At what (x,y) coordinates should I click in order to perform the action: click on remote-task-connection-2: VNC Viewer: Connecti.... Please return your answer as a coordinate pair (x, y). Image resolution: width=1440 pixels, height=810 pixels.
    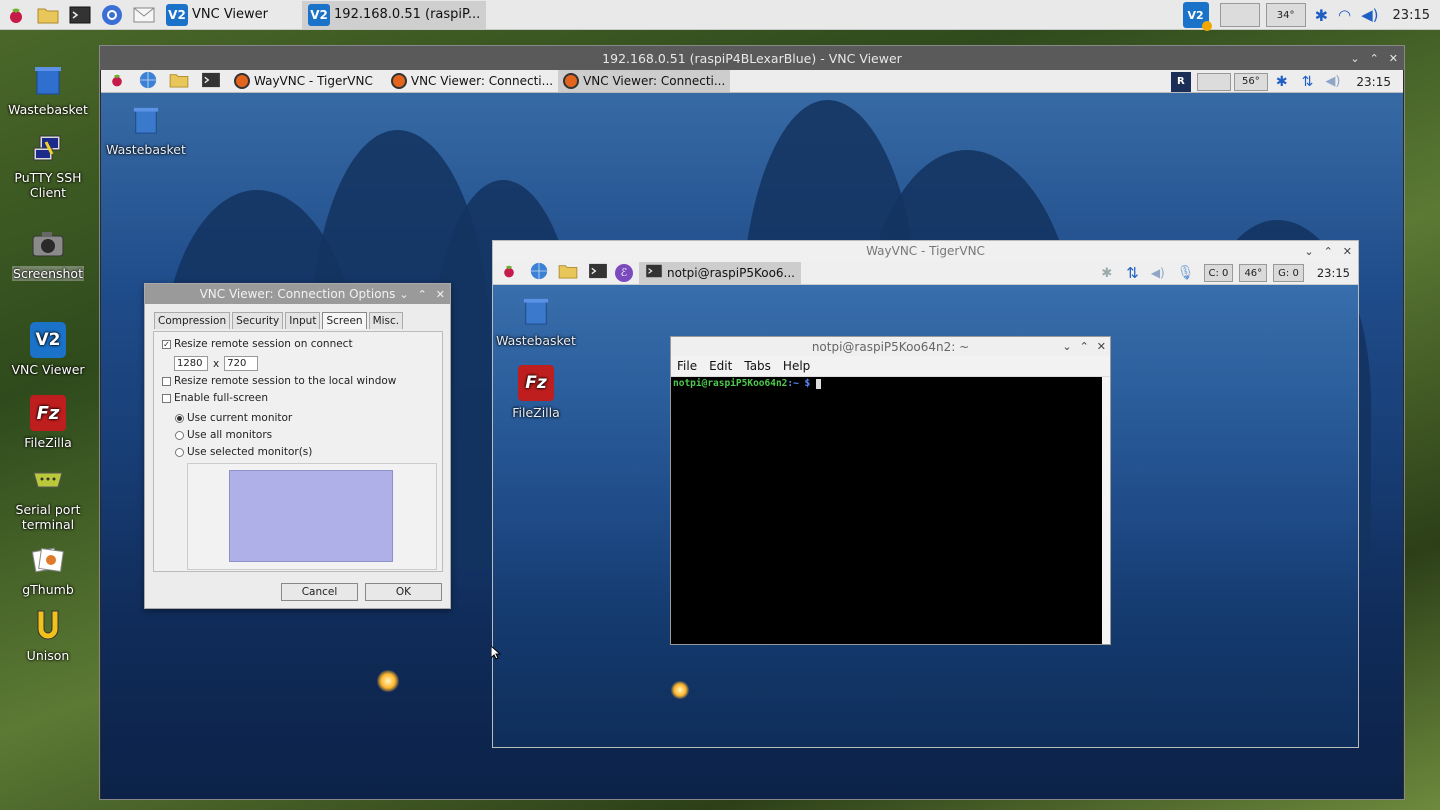
    Looking at the image, I should click on (644, 81).